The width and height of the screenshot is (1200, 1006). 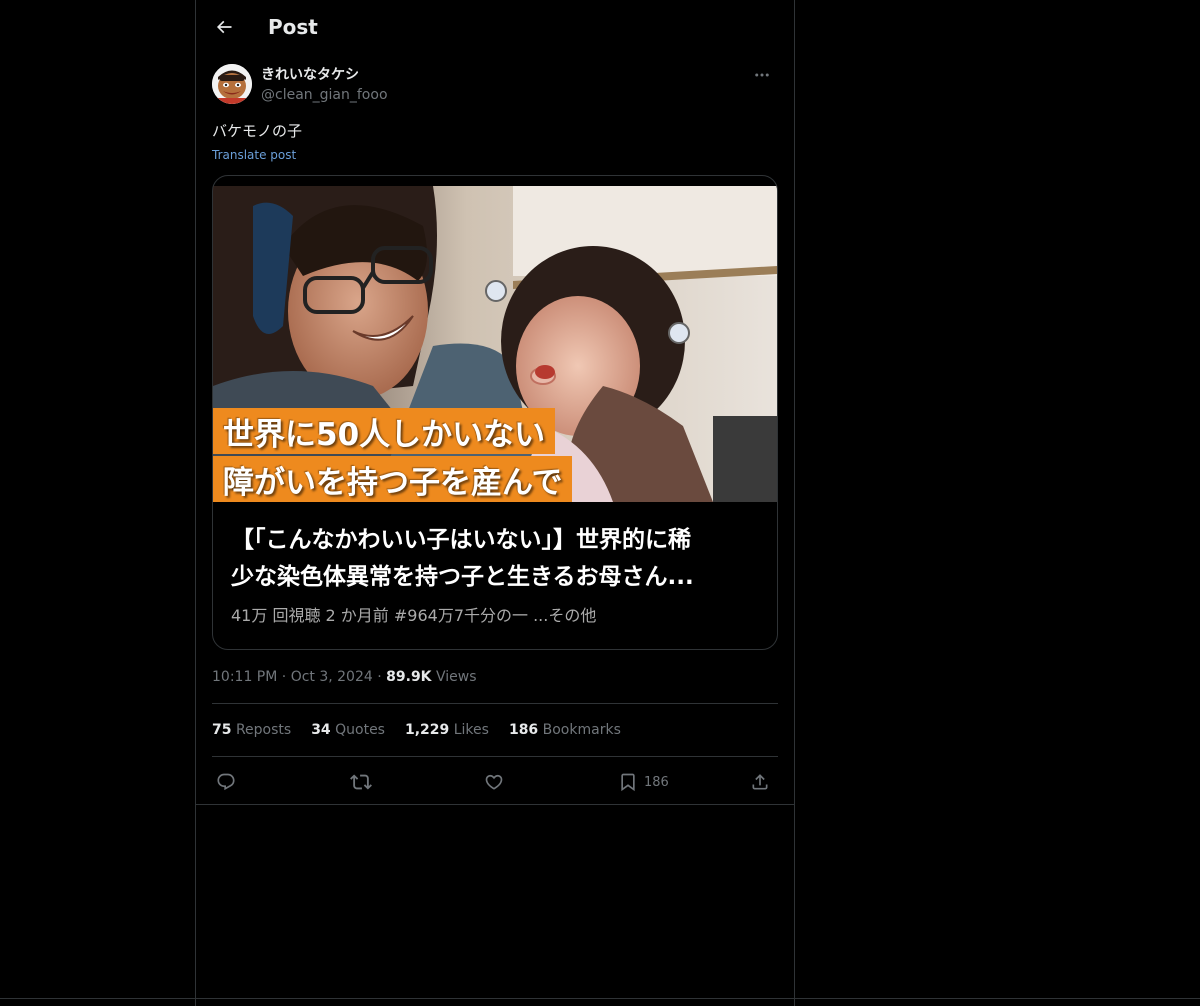 What do you see at coordinates (310, 75) in the screenshot?
I see `display-name: きれいなタケシ` at bounding box center [310, 75].